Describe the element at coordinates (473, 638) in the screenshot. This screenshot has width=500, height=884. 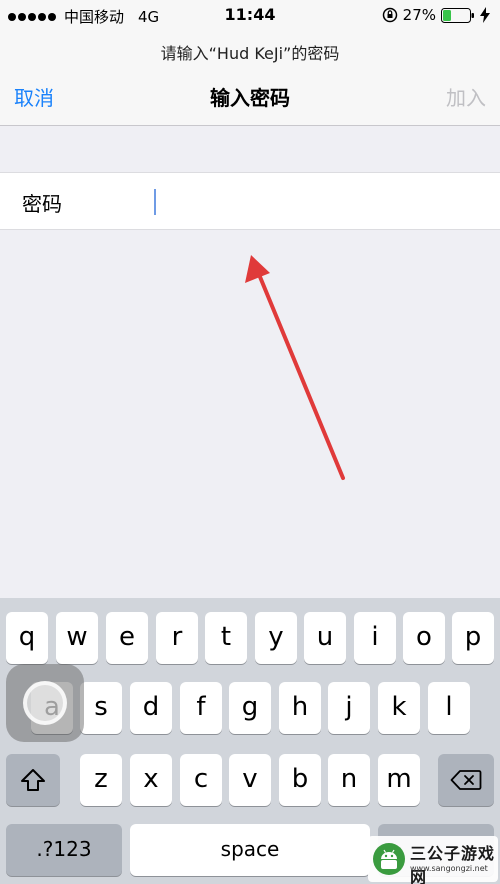
I see `key-p: p` at that location.